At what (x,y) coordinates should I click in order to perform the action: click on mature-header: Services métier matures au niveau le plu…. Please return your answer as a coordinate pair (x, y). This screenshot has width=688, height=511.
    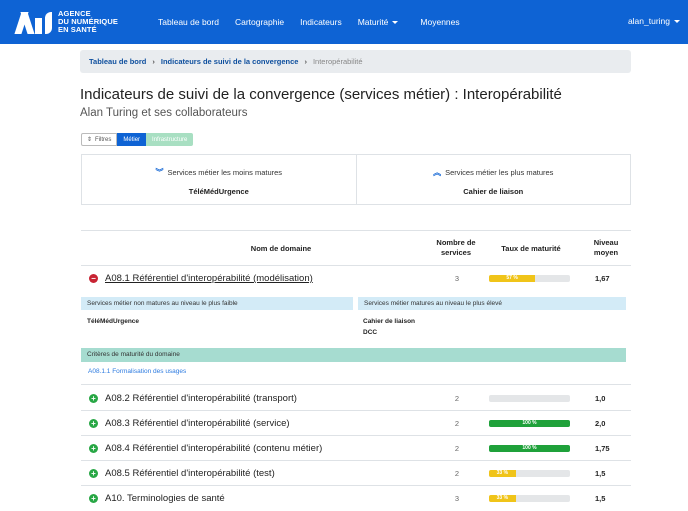
    Looking at the image, I should click on (492, 303).